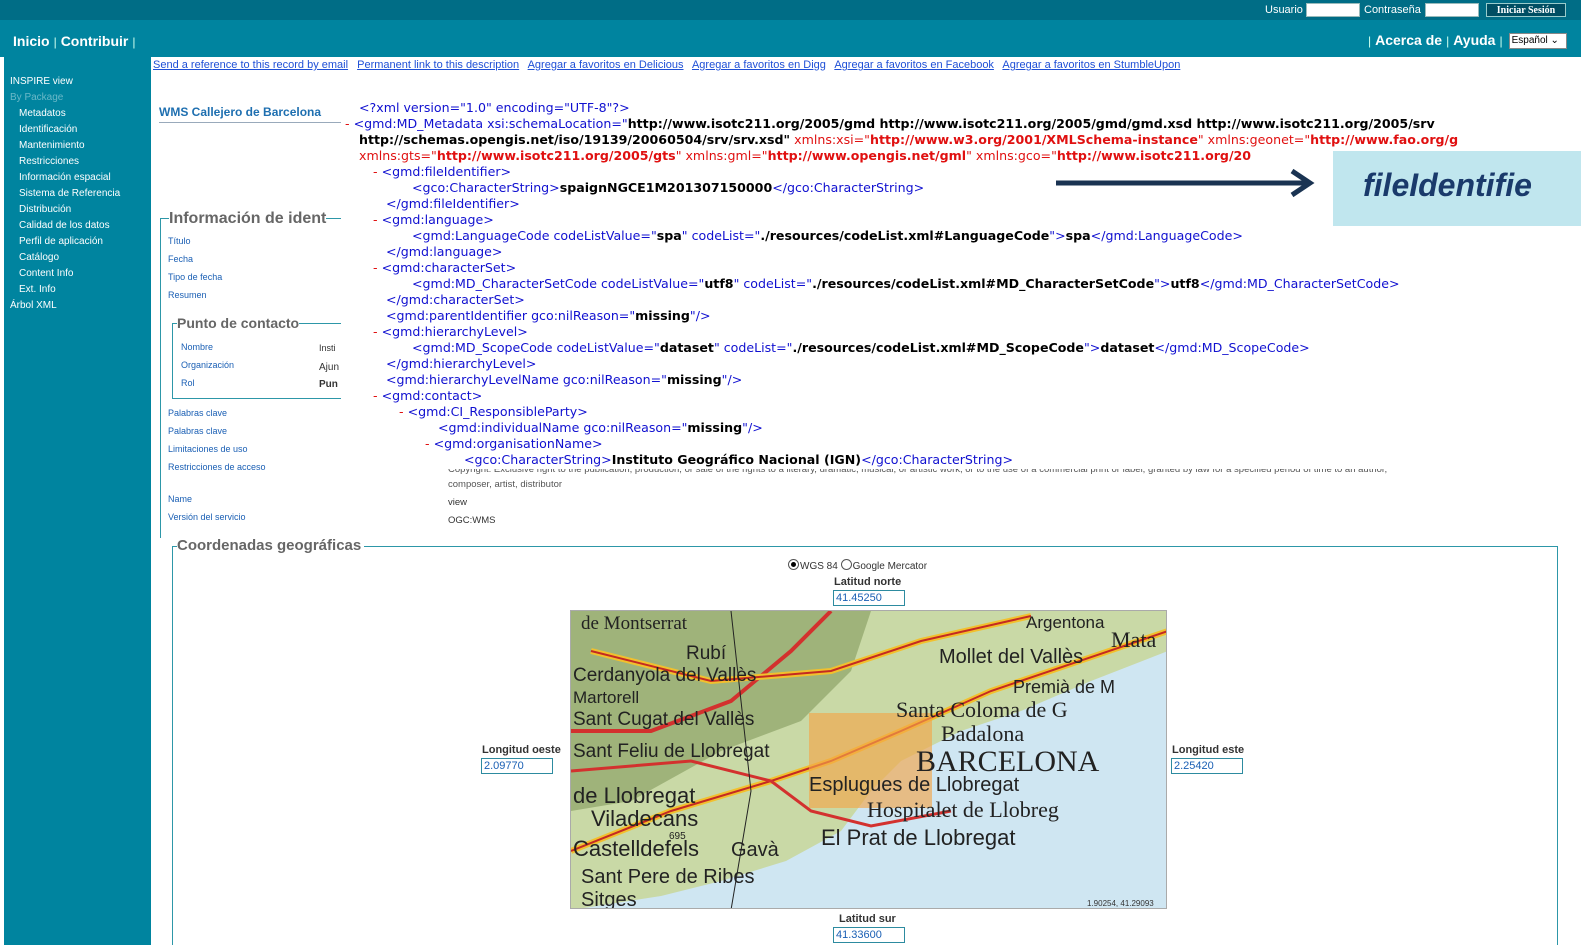 This screenshot has width=1581, height=945. What do you see at coordinates (1064, 687) in the screenshot?
I see `map-label-premia: Premià de M` at bounding box center [1064, 687].